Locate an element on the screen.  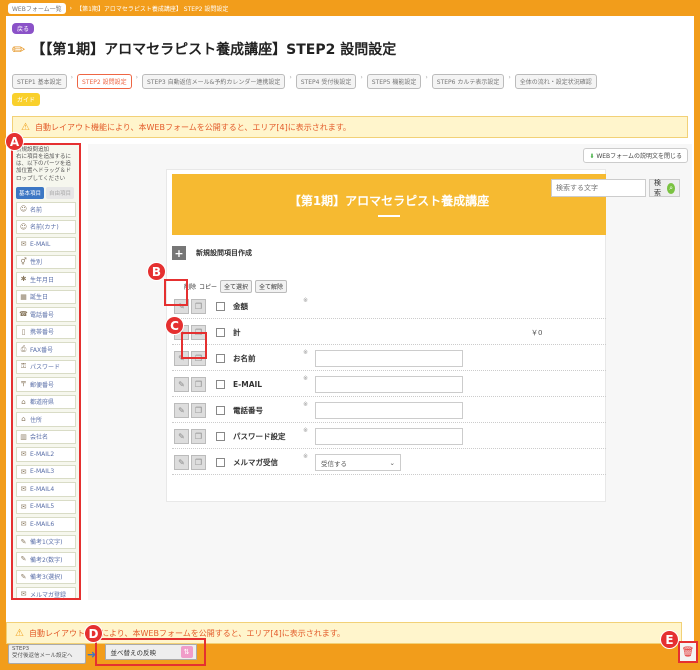
copy-action: コピー is located at coordinates (208, 286).